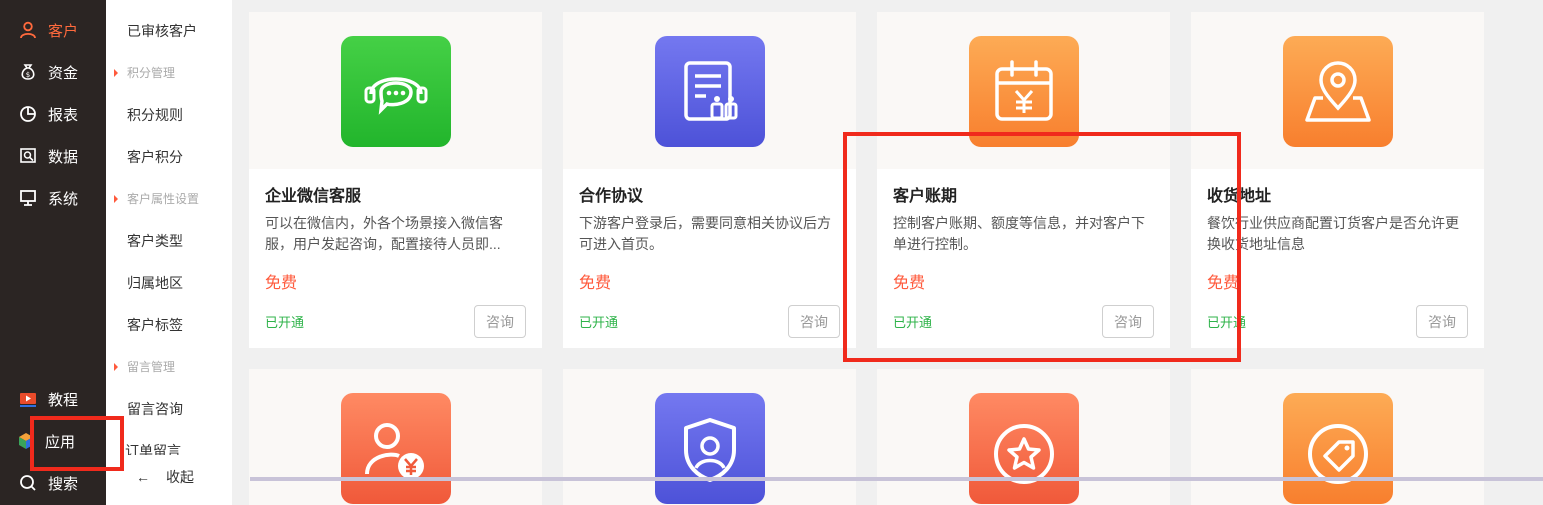  What do you see at coordinates (155, 325) in the screenshot?
I see `submenu-item-customer-tags: 客户标签` at bounding box center [155, 325].